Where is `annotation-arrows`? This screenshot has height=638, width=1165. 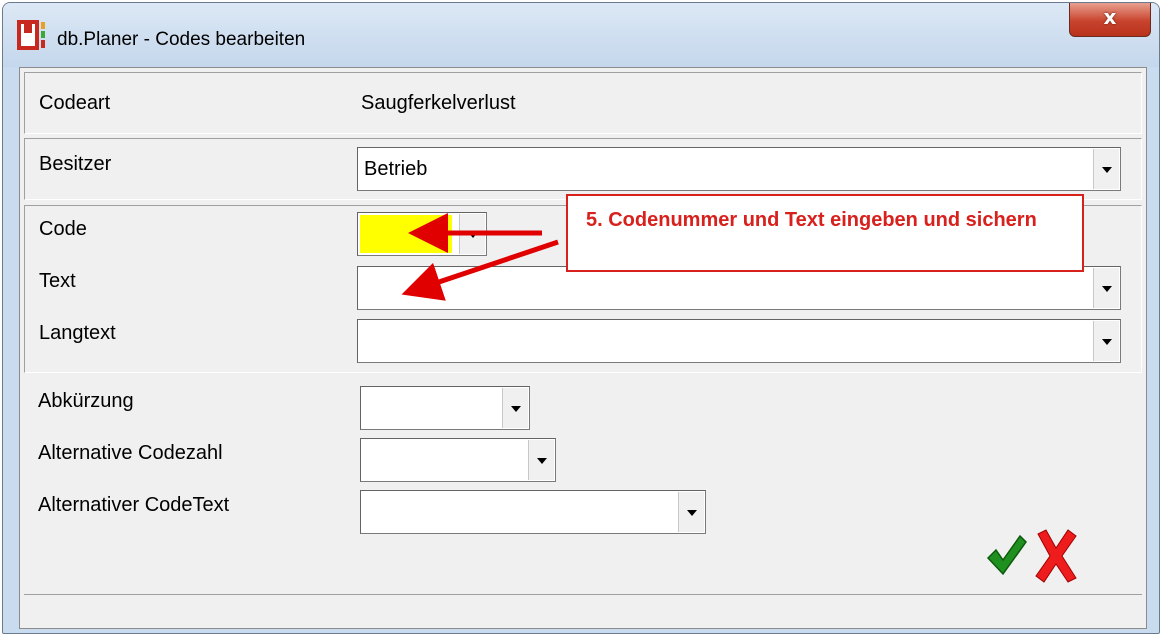
annotation-arrows is located at coordinates (480, 257).